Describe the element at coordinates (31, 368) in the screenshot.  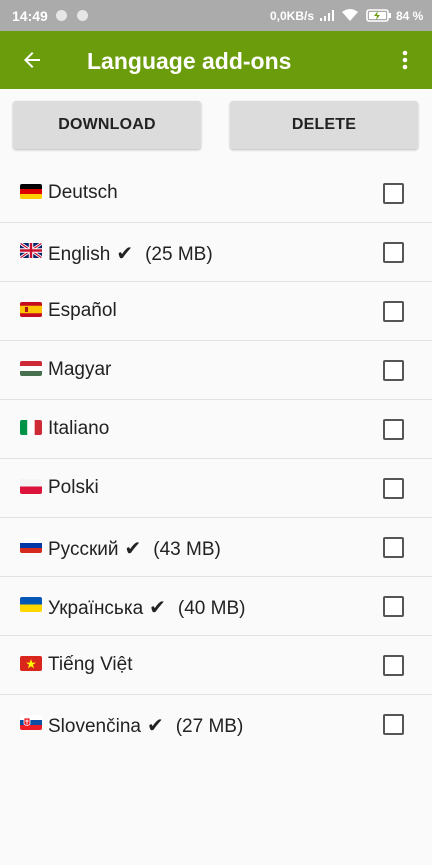
I see `flag-hu-icon` at that location.